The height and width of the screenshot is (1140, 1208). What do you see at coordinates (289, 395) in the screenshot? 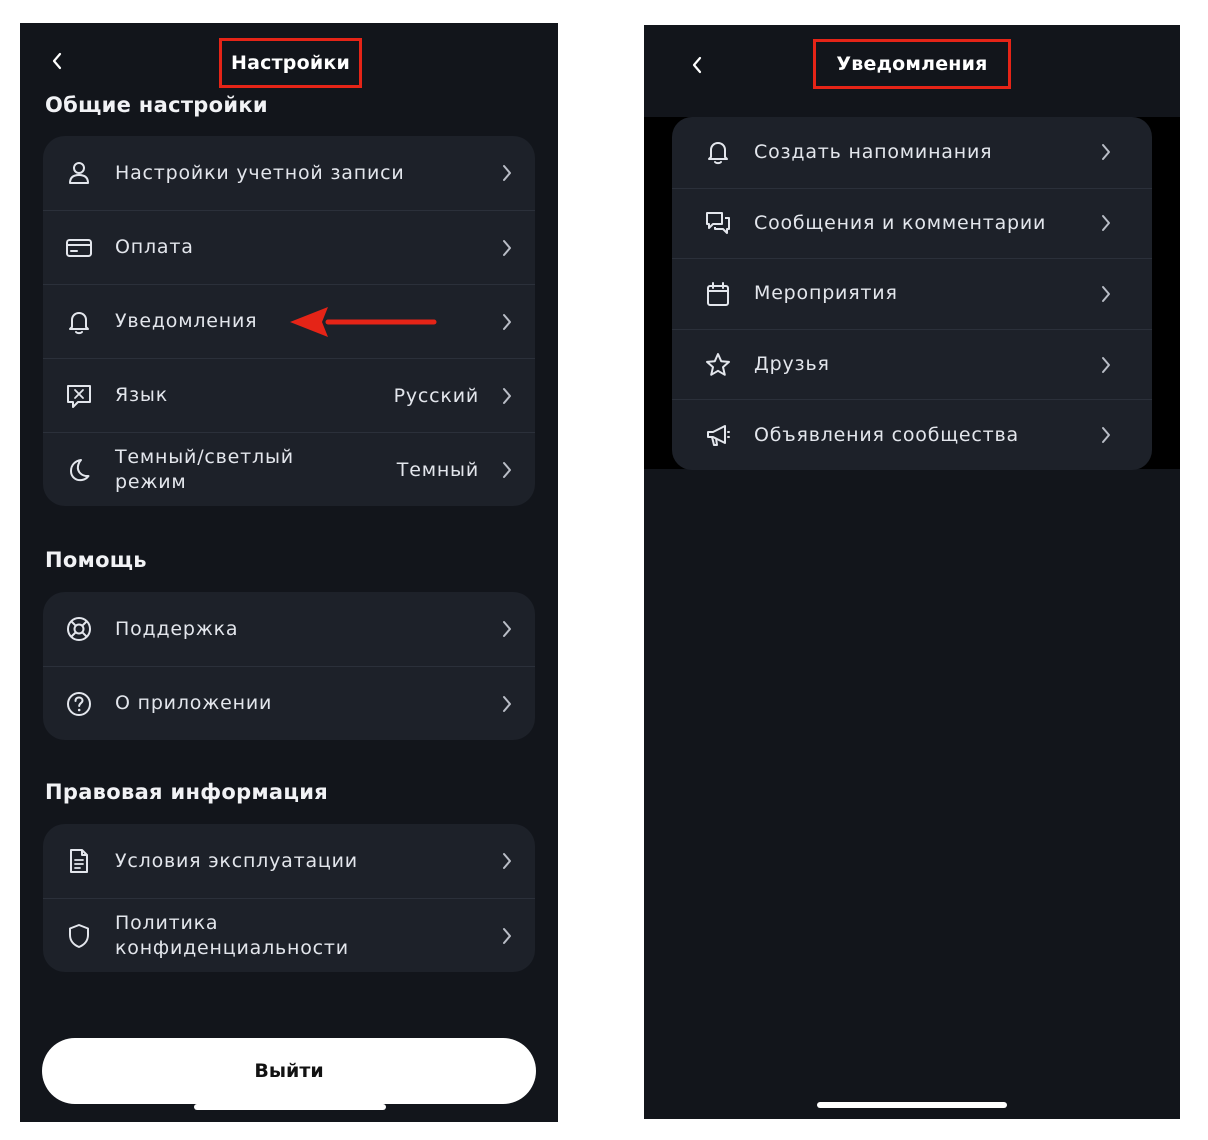
I see `settings-item-language: Язык Русский` at bounding box center [289, 395].